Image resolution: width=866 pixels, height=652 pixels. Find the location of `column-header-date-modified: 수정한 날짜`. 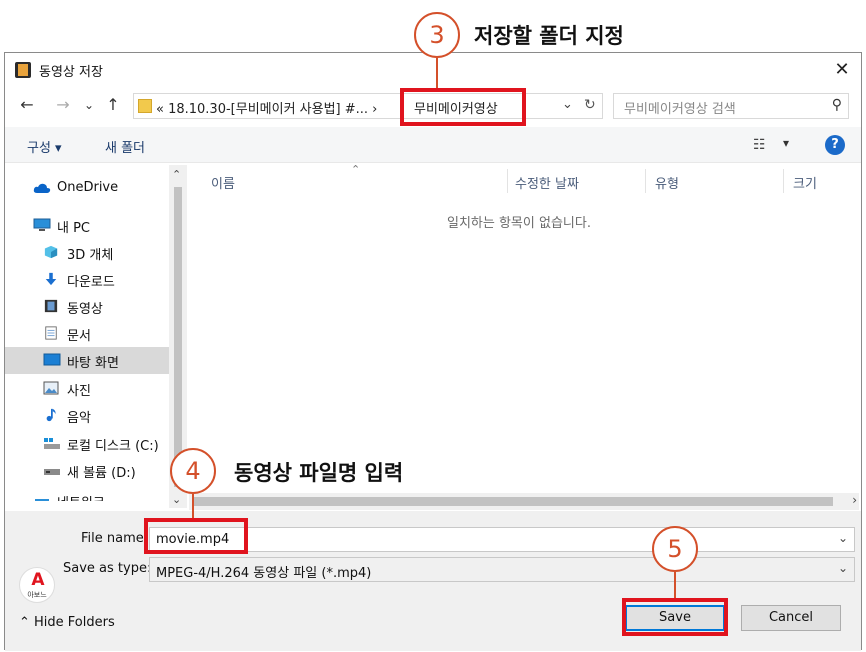

column-header-date-modified: 수정한 날짜 is located at coordinates (547, 182).